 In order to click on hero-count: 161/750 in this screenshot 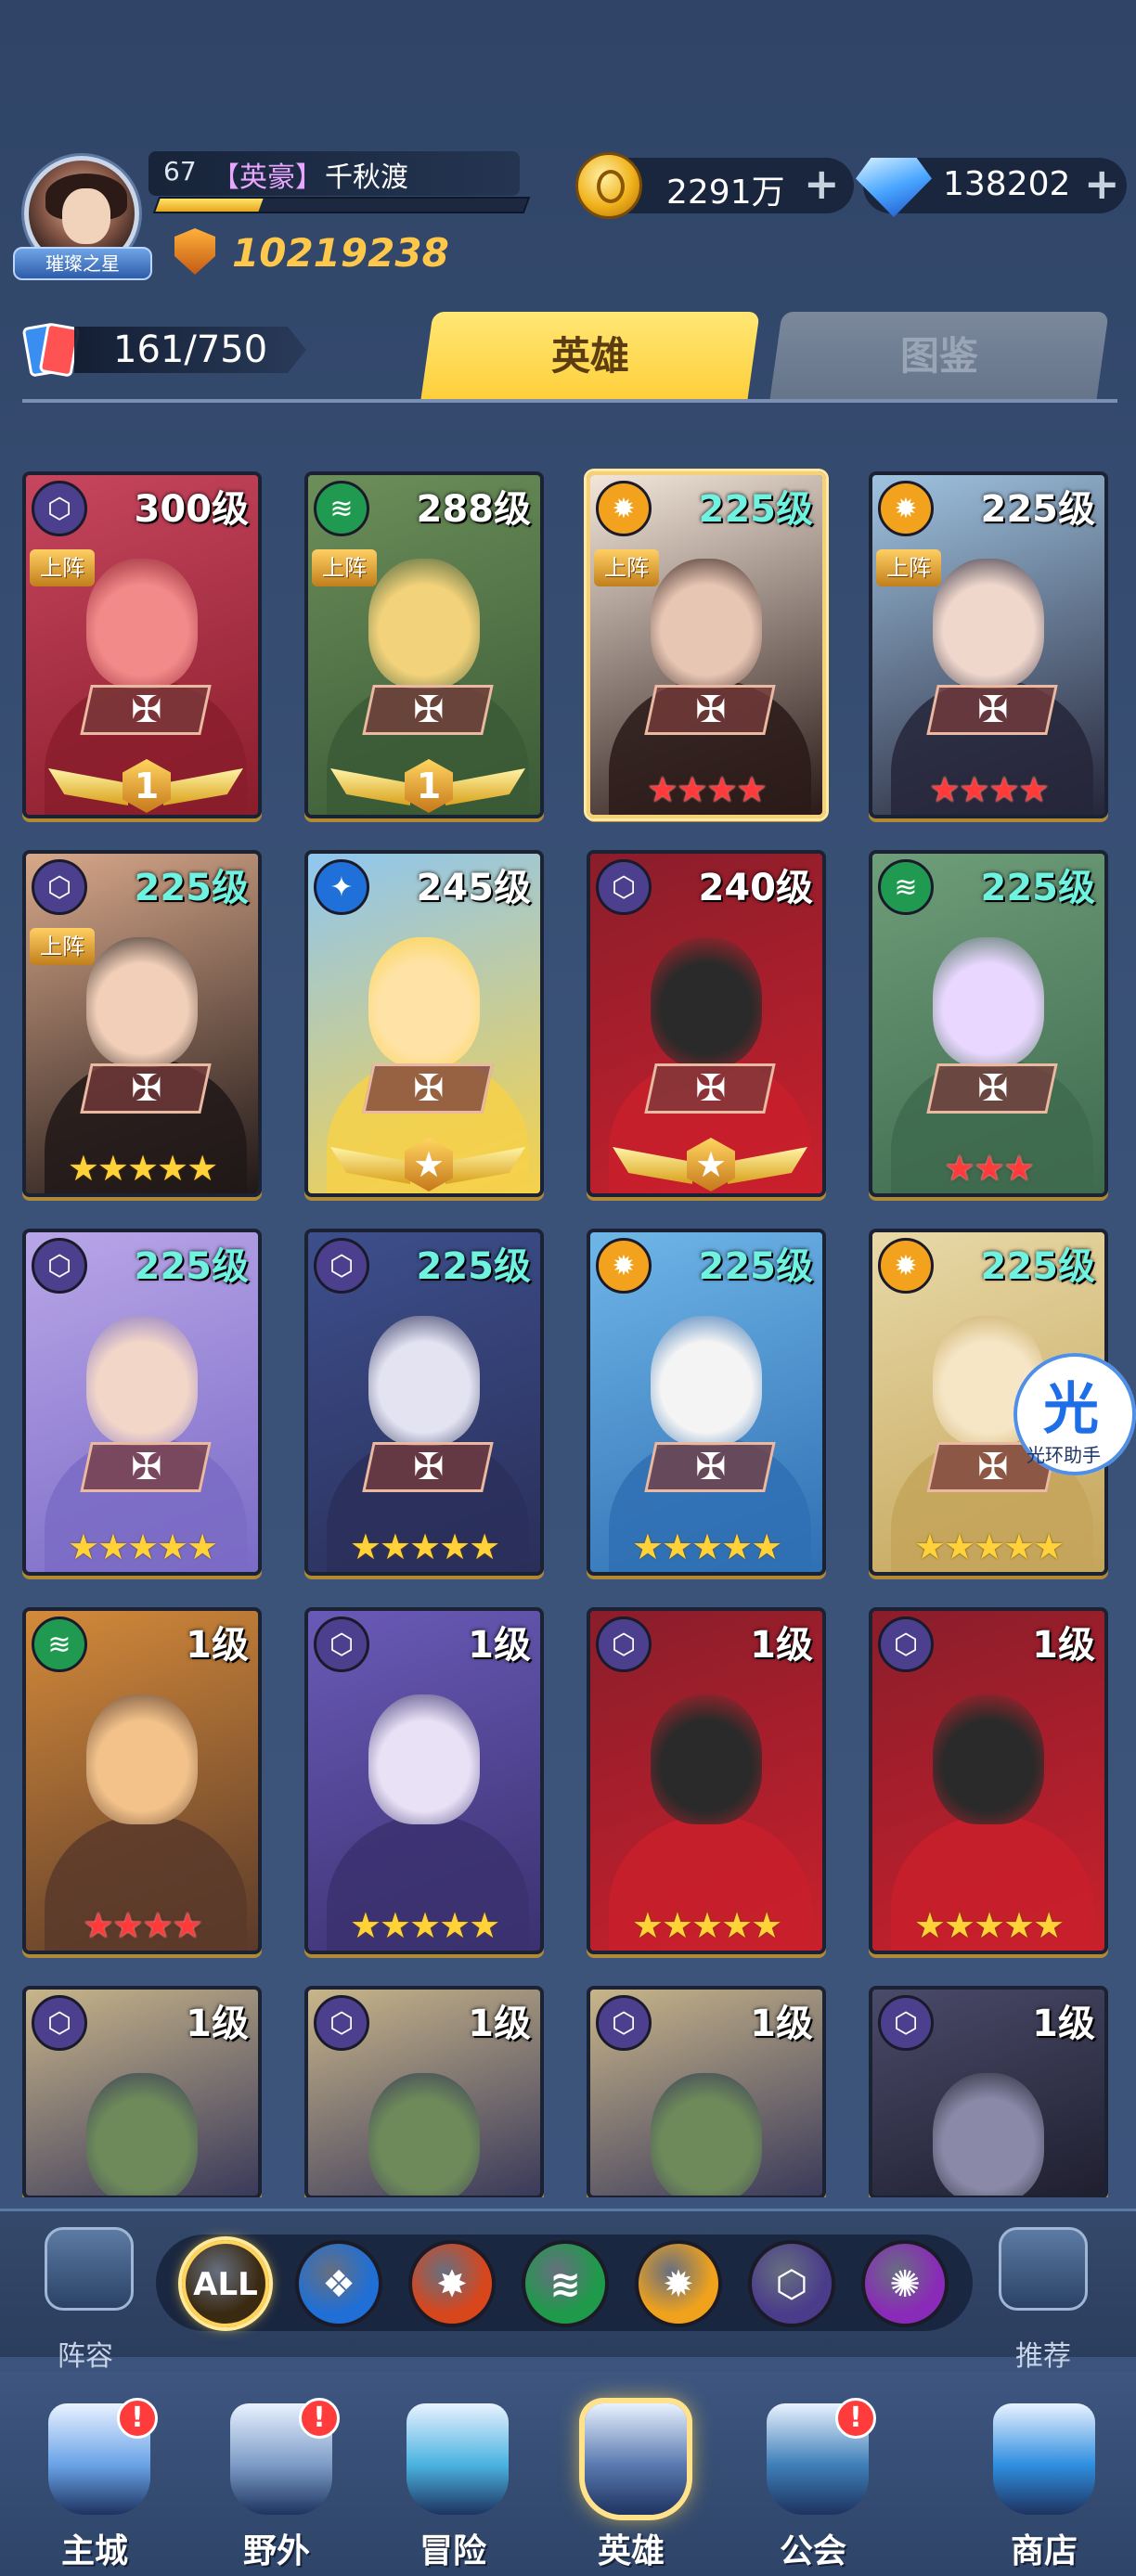, I will do `click(190, 349)`.